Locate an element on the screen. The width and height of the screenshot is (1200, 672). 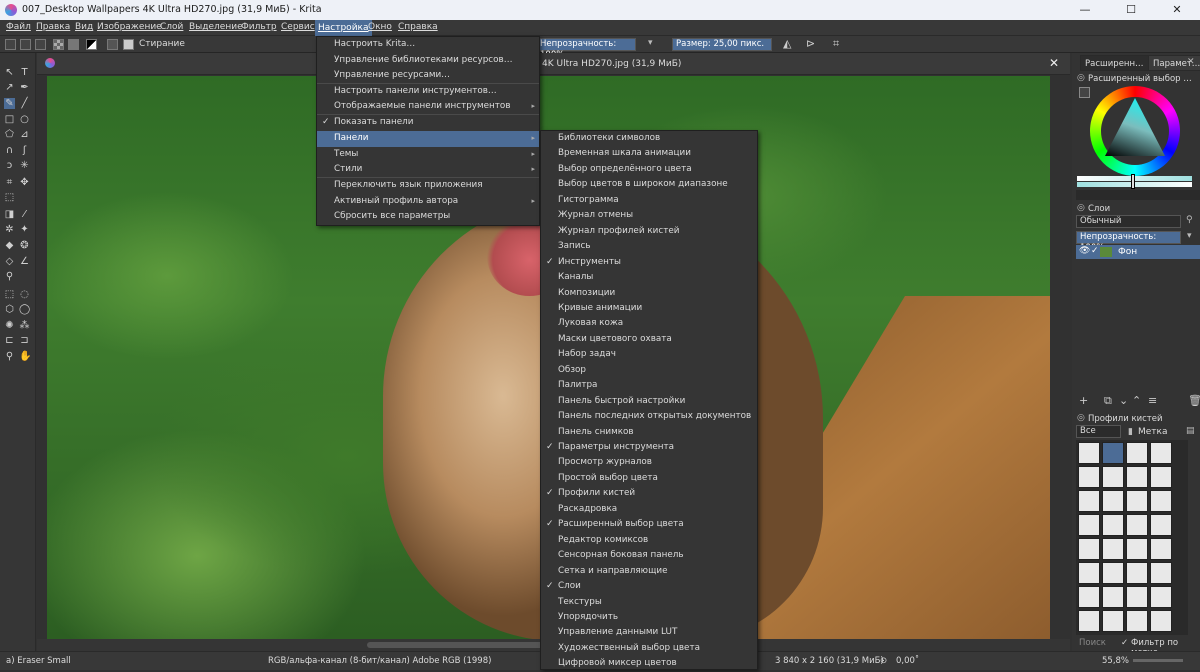
freehand-select-icon: ◯ is located at coordinates (24, 309).